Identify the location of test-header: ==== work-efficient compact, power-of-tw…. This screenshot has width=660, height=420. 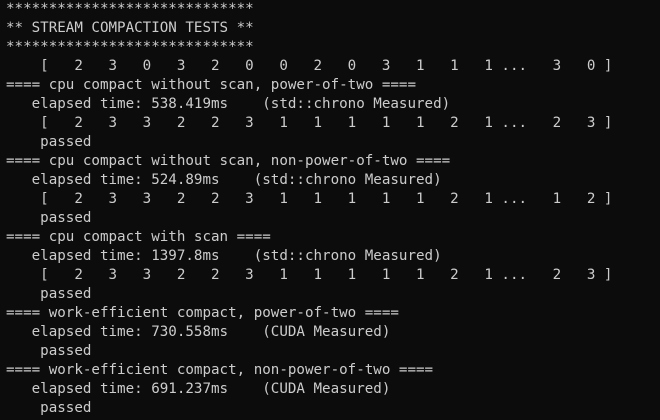
(202, 313).